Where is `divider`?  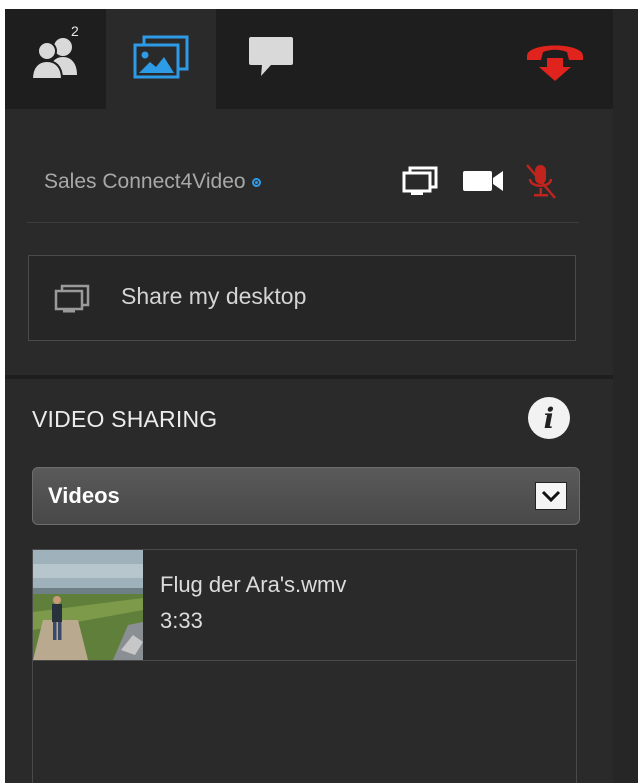
divider is located at coordinates (303, 222).